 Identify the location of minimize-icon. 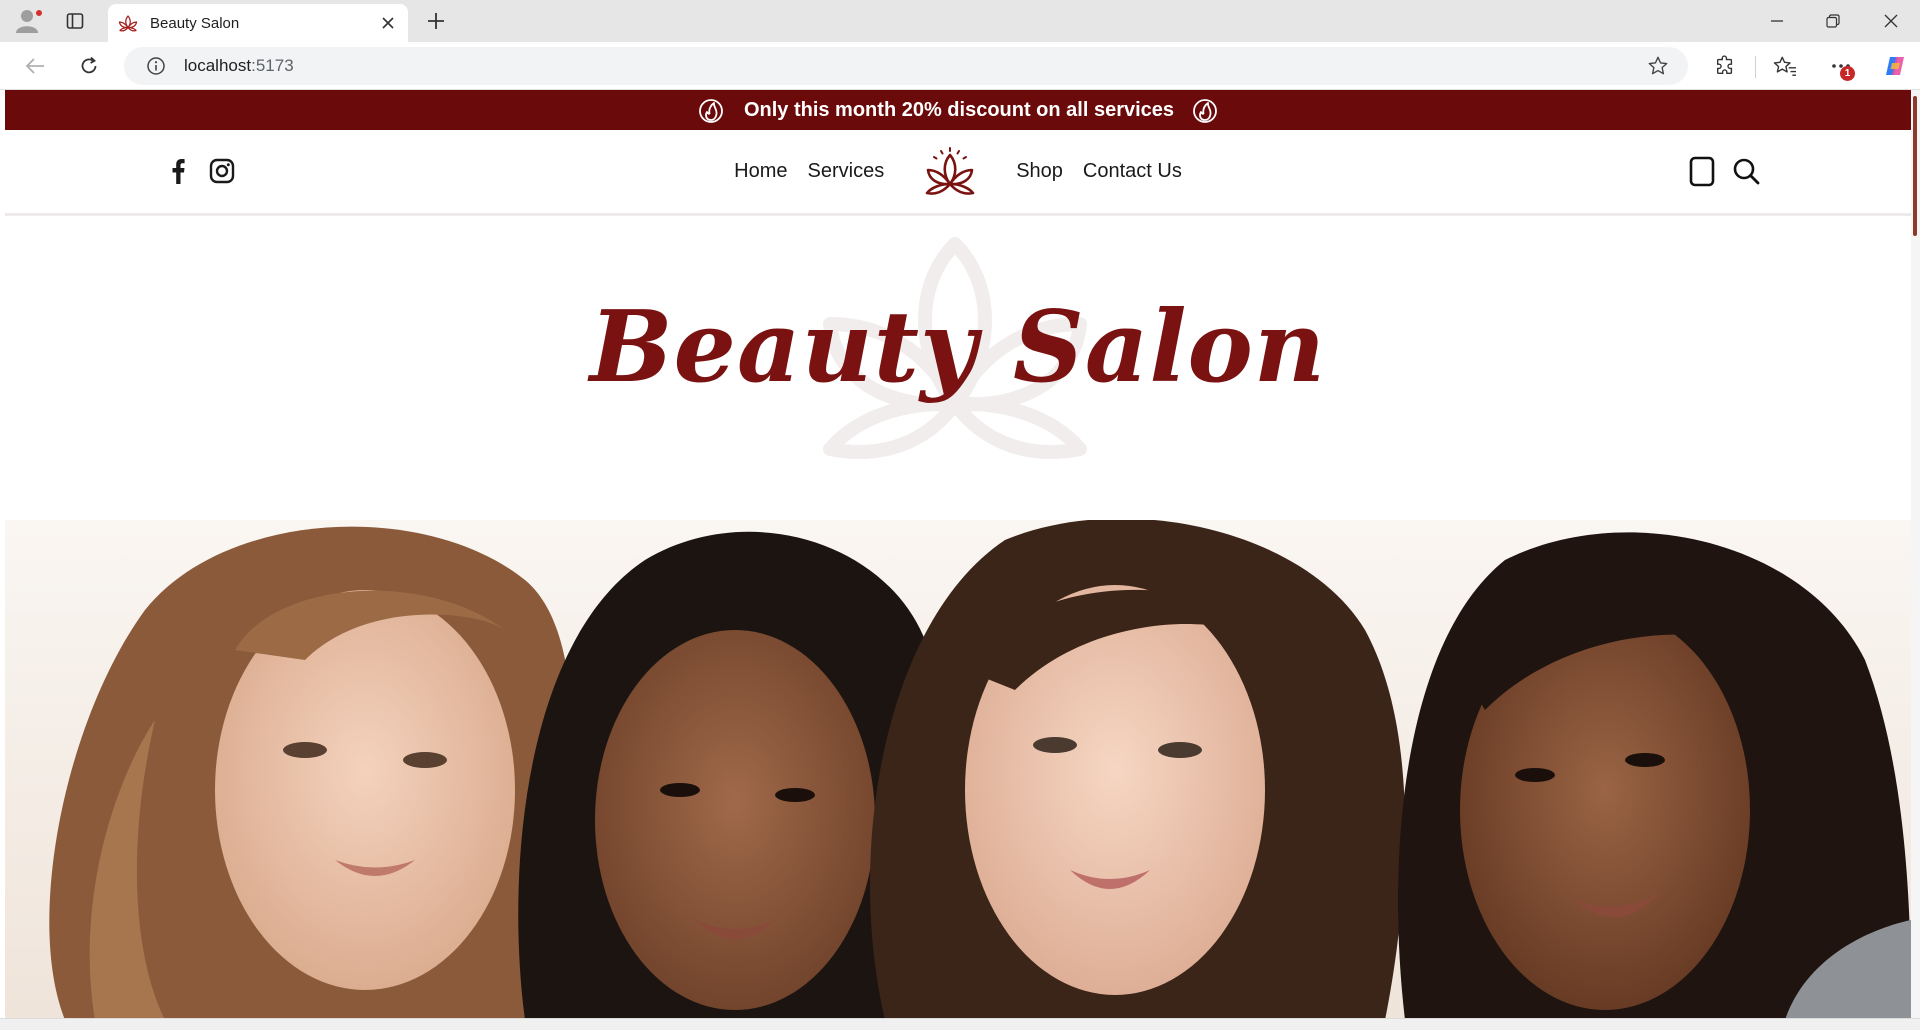
(1777, 21).